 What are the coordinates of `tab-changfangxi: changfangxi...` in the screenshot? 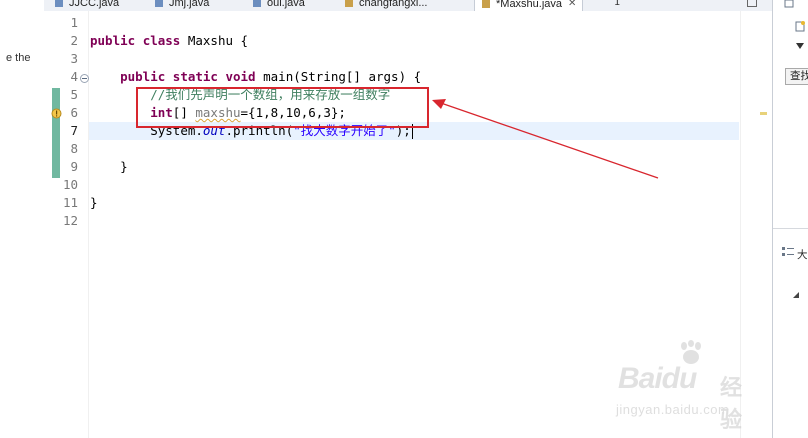 It's located at (386, 5).